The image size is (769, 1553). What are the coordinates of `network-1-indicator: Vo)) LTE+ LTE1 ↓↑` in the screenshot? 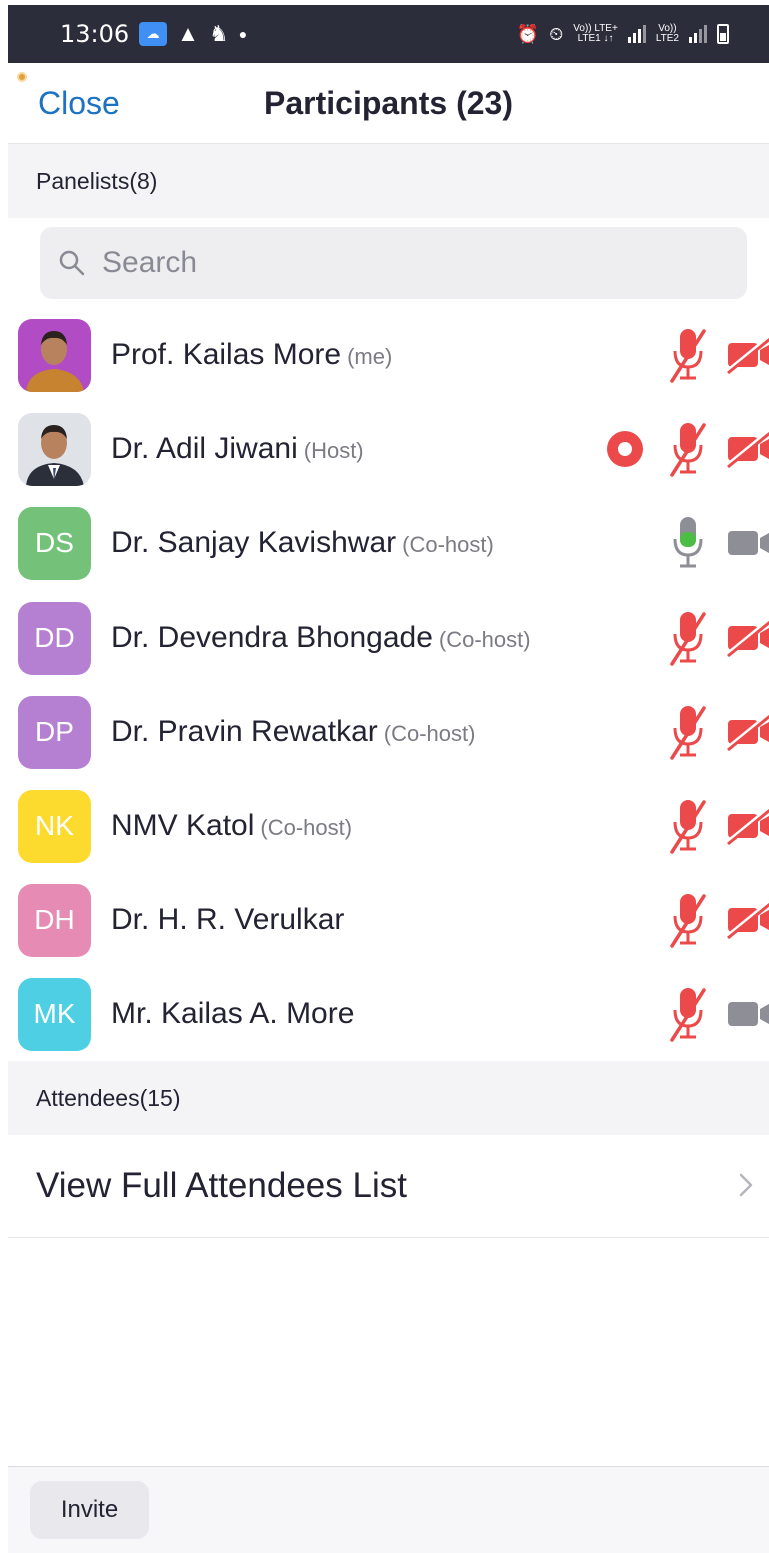 It's located at (595, 34).